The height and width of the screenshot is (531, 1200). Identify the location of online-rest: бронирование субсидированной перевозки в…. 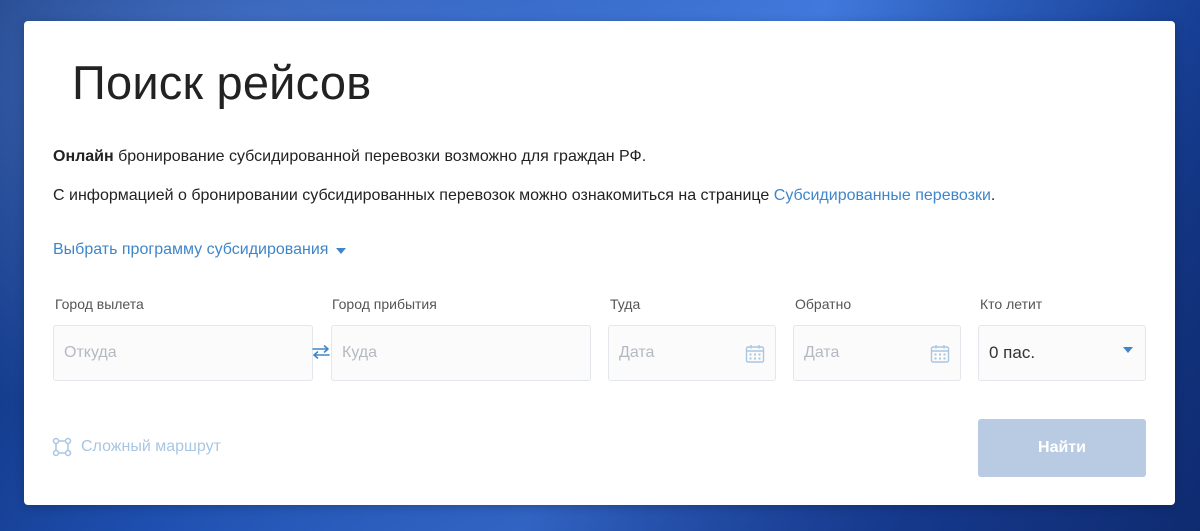
(380, 156).